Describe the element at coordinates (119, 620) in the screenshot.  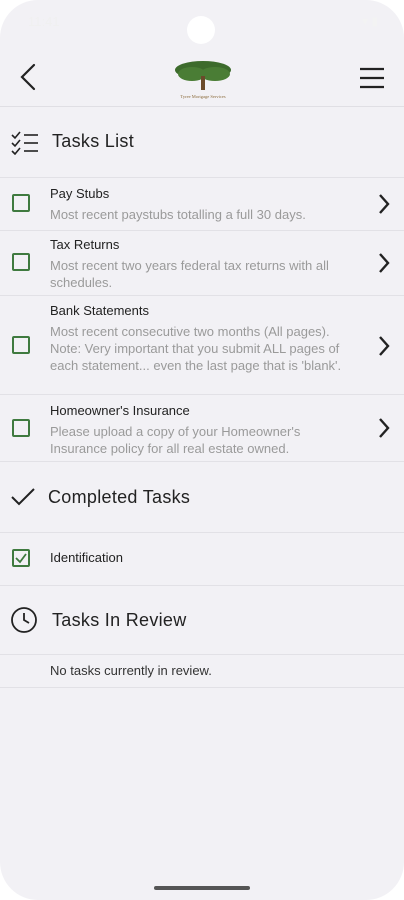
I see `section-title-tasks-in-review: Tasks In Review` at that location.